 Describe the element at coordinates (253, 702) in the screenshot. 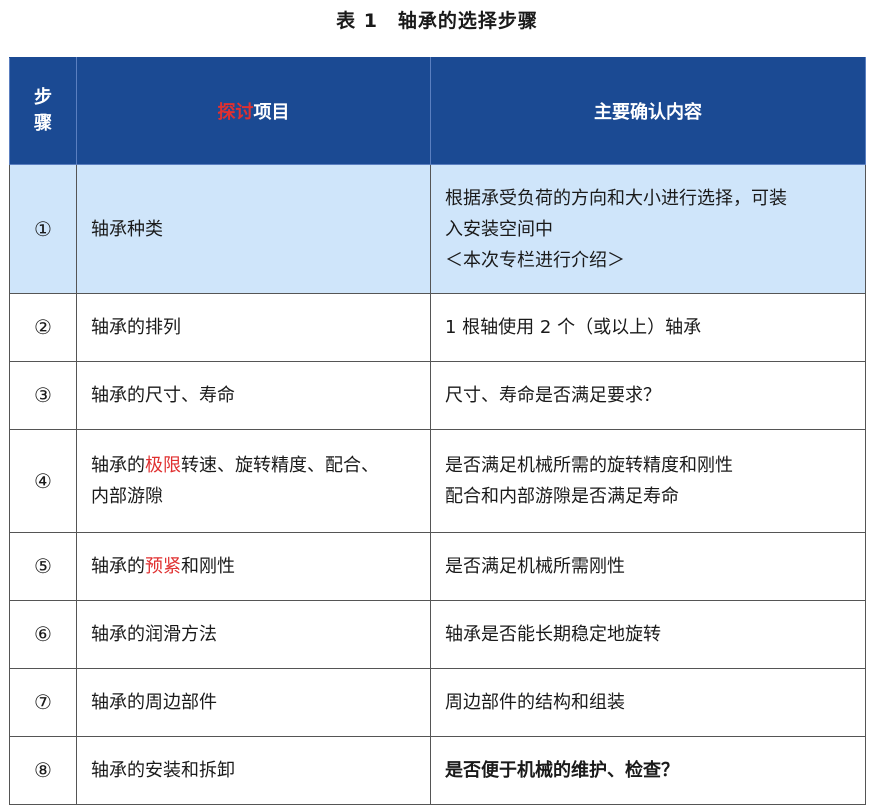

I see `item-cell: 轴承的周边部件` at that location.